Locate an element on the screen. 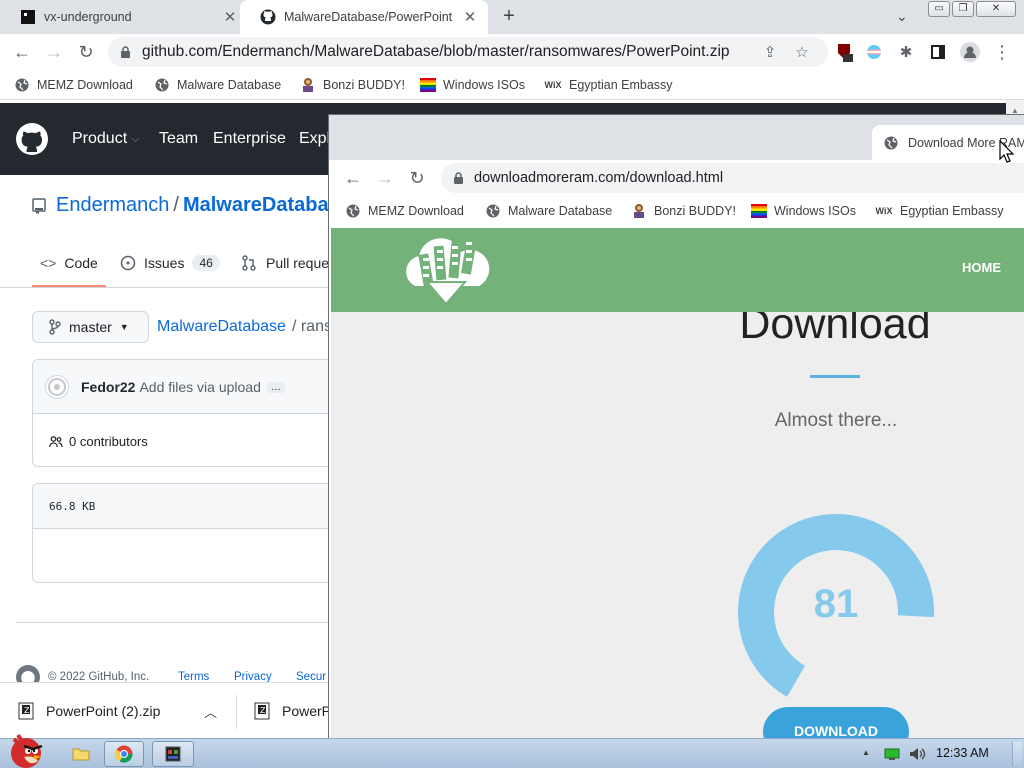 The height and width of the screenshot is (768, 1024). start-button-angry-bird-icon is located at coordinates (26, 749).